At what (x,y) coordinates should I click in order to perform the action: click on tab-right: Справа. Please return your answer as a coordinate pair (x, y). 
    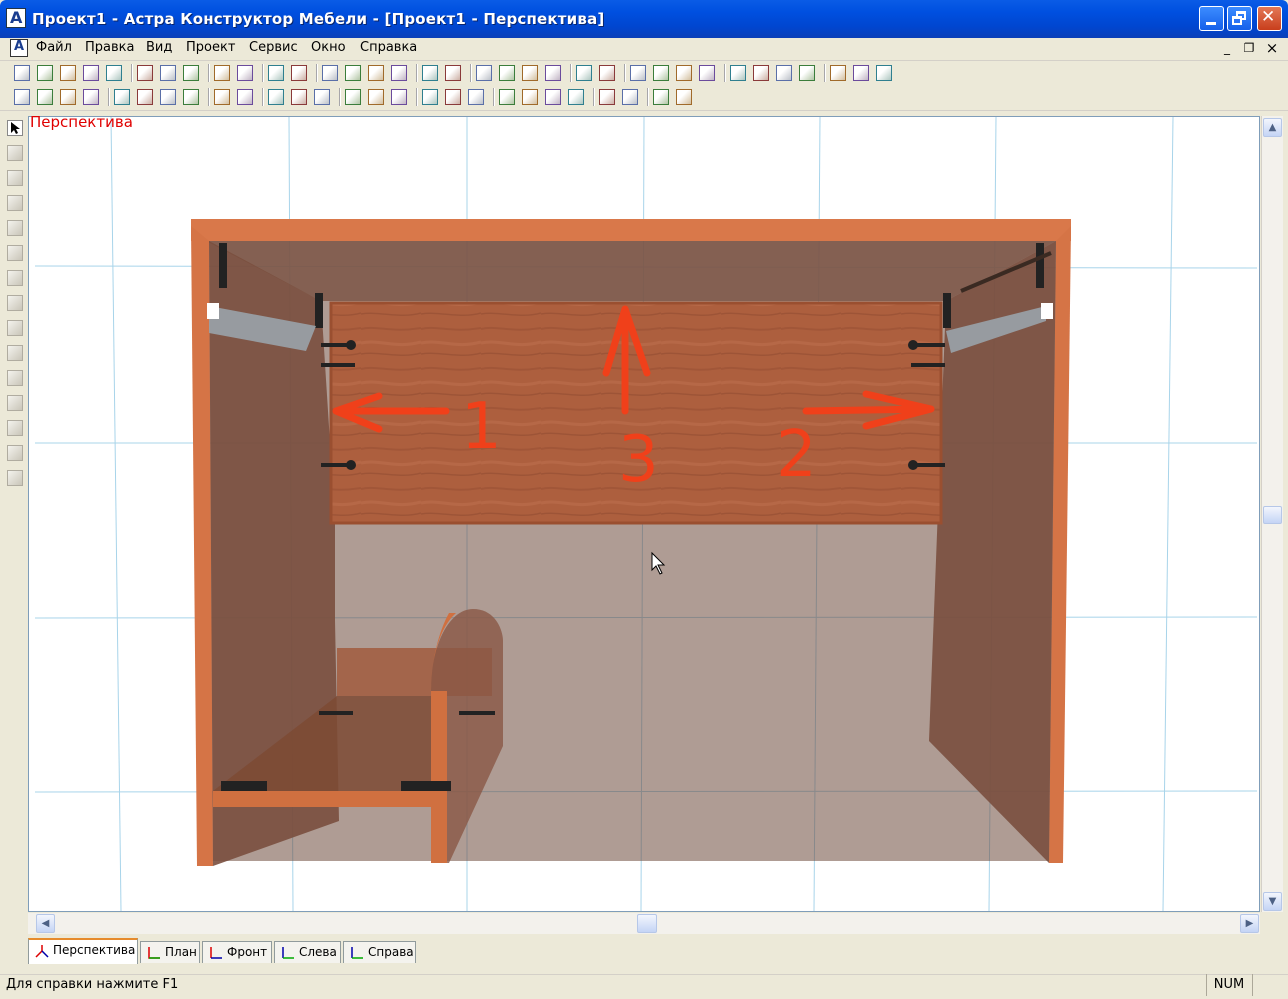
    Looking at the image, I should click on (379, 952).